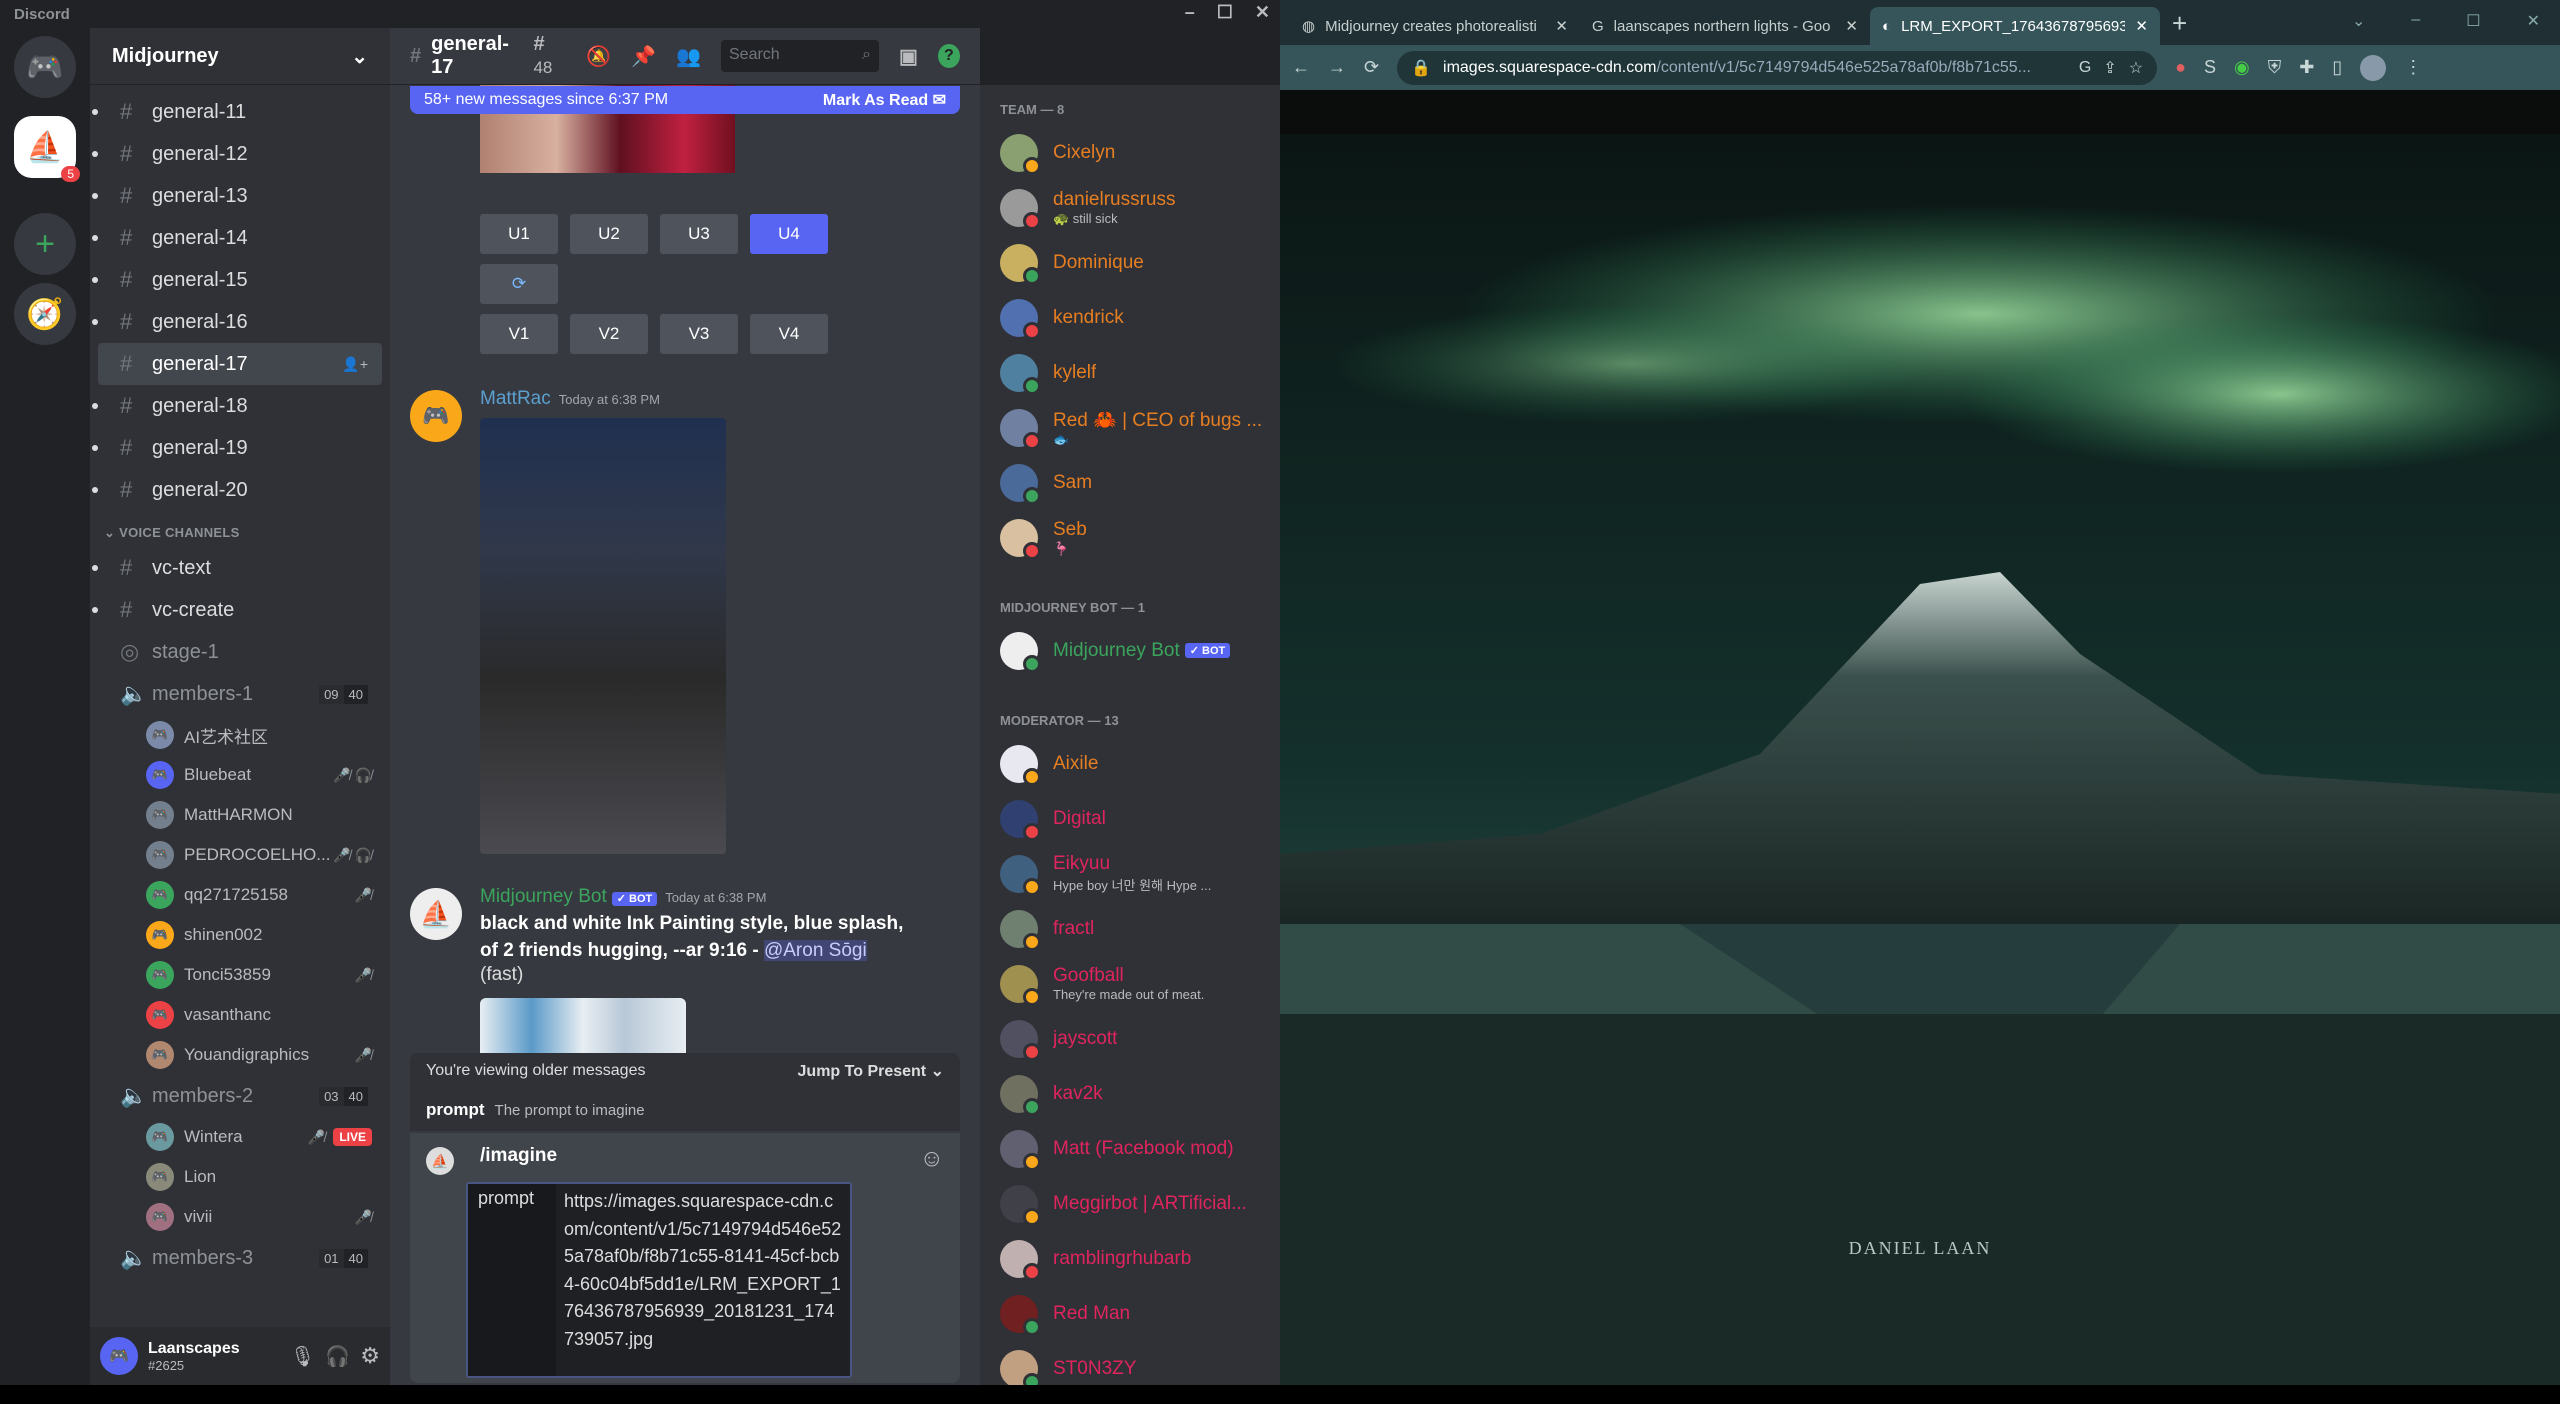  Describe the element at coordinates (2275, 67) in the screenshot. I see `extension-shield-icon: ⛨` at that location.